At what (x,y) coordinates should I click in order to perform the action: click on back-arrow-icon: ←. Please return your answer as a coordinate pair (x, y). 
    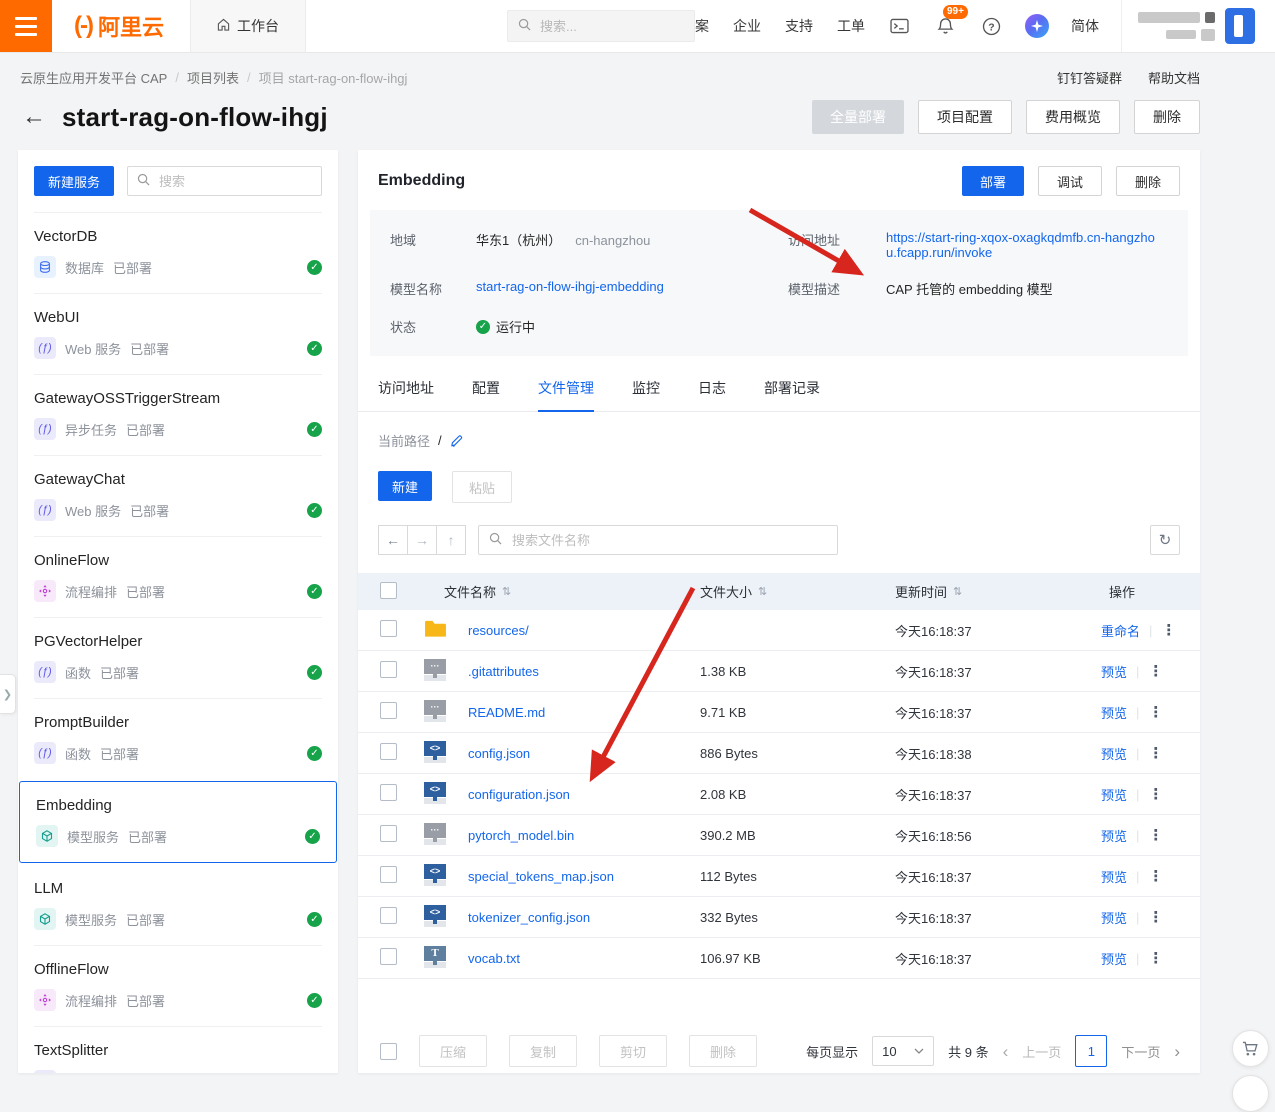
    Looking at the image, I should click on (34, 117).